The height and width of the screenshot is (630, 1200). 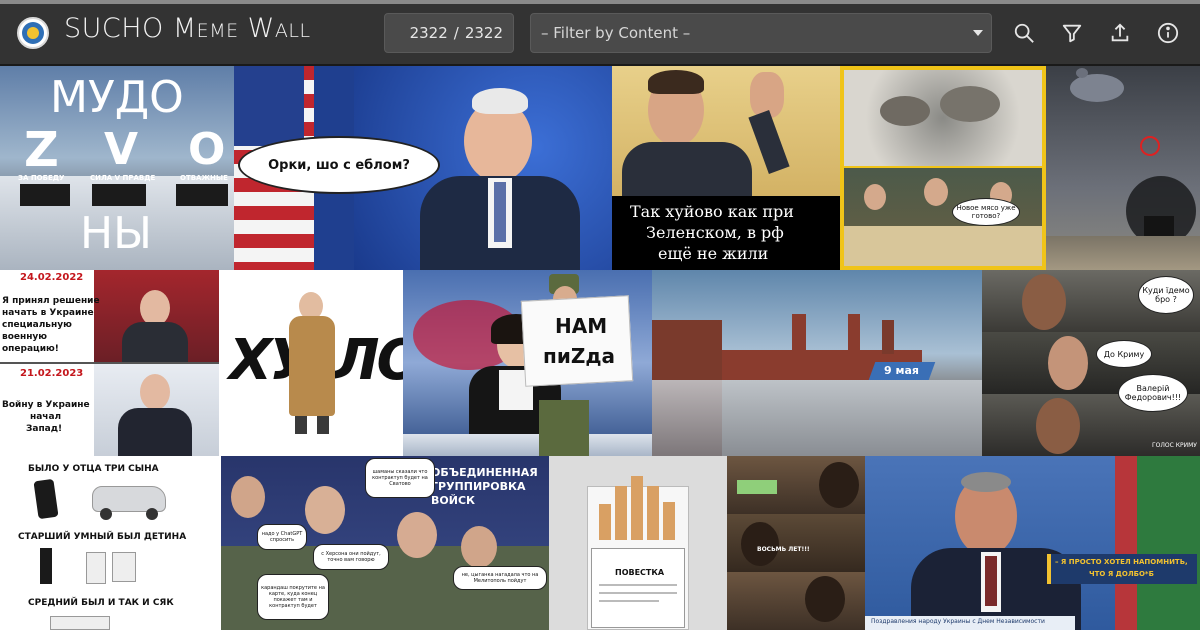 What do you see at coordinates (93, 469) in the screenshot?
I see `meme-line1: БЫЛО У ОТЦА ТРИ СЫНА` at bounding box center [93, 469].